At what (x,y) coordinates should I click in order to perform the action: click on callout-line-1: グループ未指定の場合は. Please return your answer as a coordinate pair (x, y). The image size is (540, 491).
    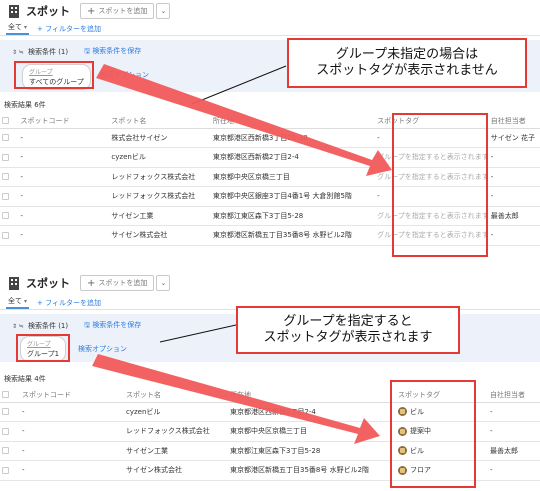
    Looking at the image, I should click on (407, 54).